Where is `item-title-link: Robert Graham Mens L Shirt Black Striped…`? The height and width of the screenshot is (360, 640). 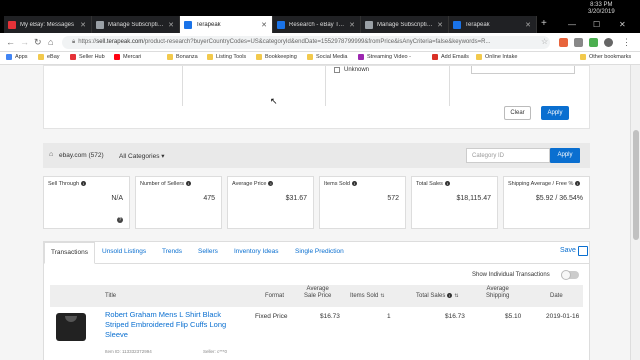
item-title-link: Robert Graham Mens L Shirt Black Striped… is located at coordinates (167, 325).